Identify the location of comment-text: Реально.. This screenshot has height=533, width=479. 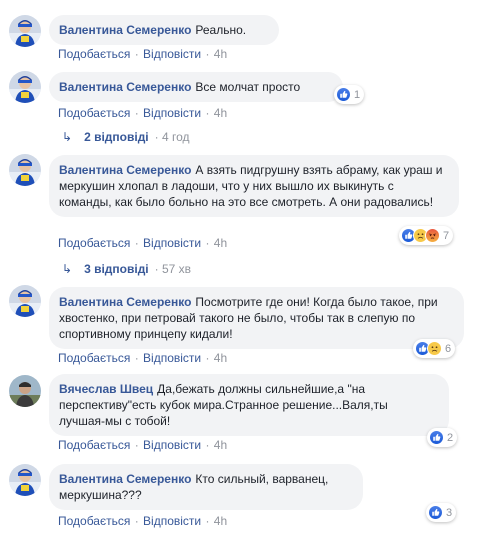
(221, 30).